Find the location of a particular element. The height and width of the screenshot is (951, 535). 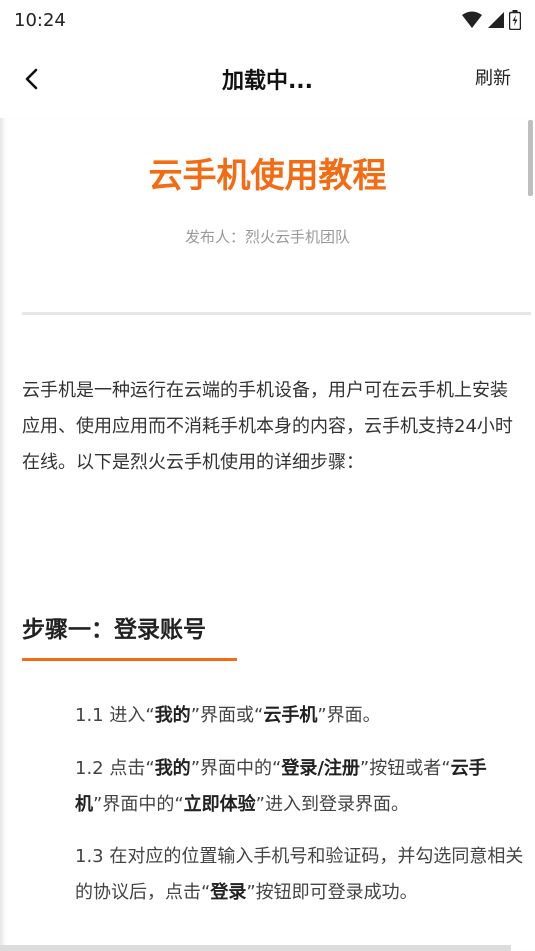

scrollbar is located at coordinates (530, 158).